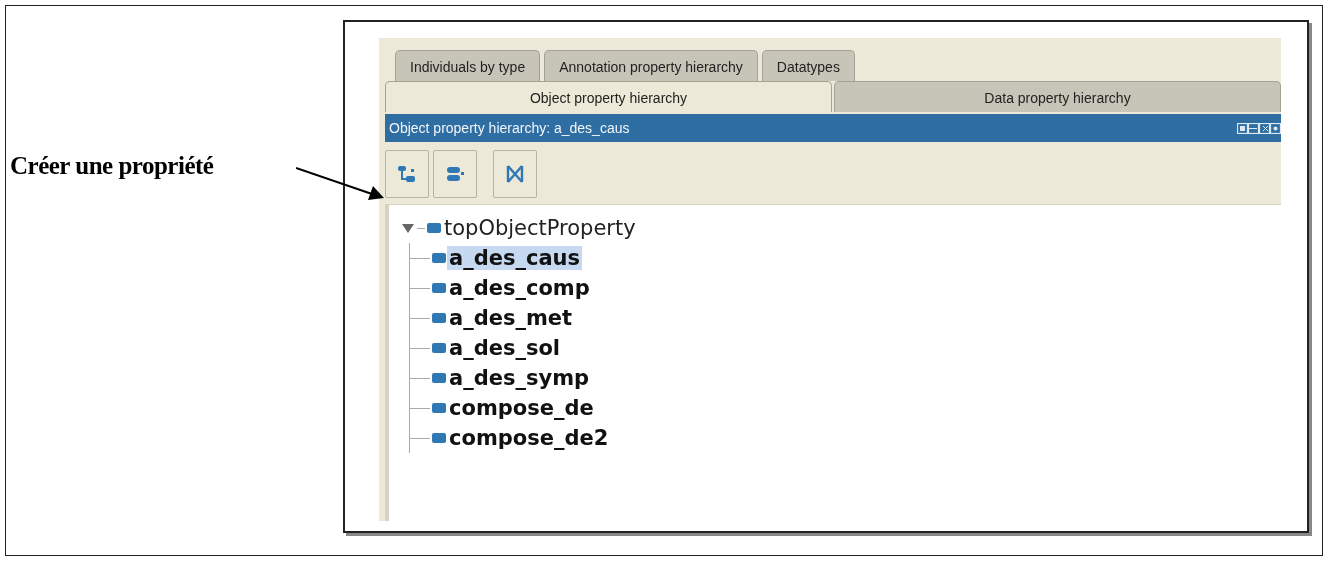  Describe the element at coordinates (505, 348) in the screenshot. I see `tree-item: a_des_sol` at that location.